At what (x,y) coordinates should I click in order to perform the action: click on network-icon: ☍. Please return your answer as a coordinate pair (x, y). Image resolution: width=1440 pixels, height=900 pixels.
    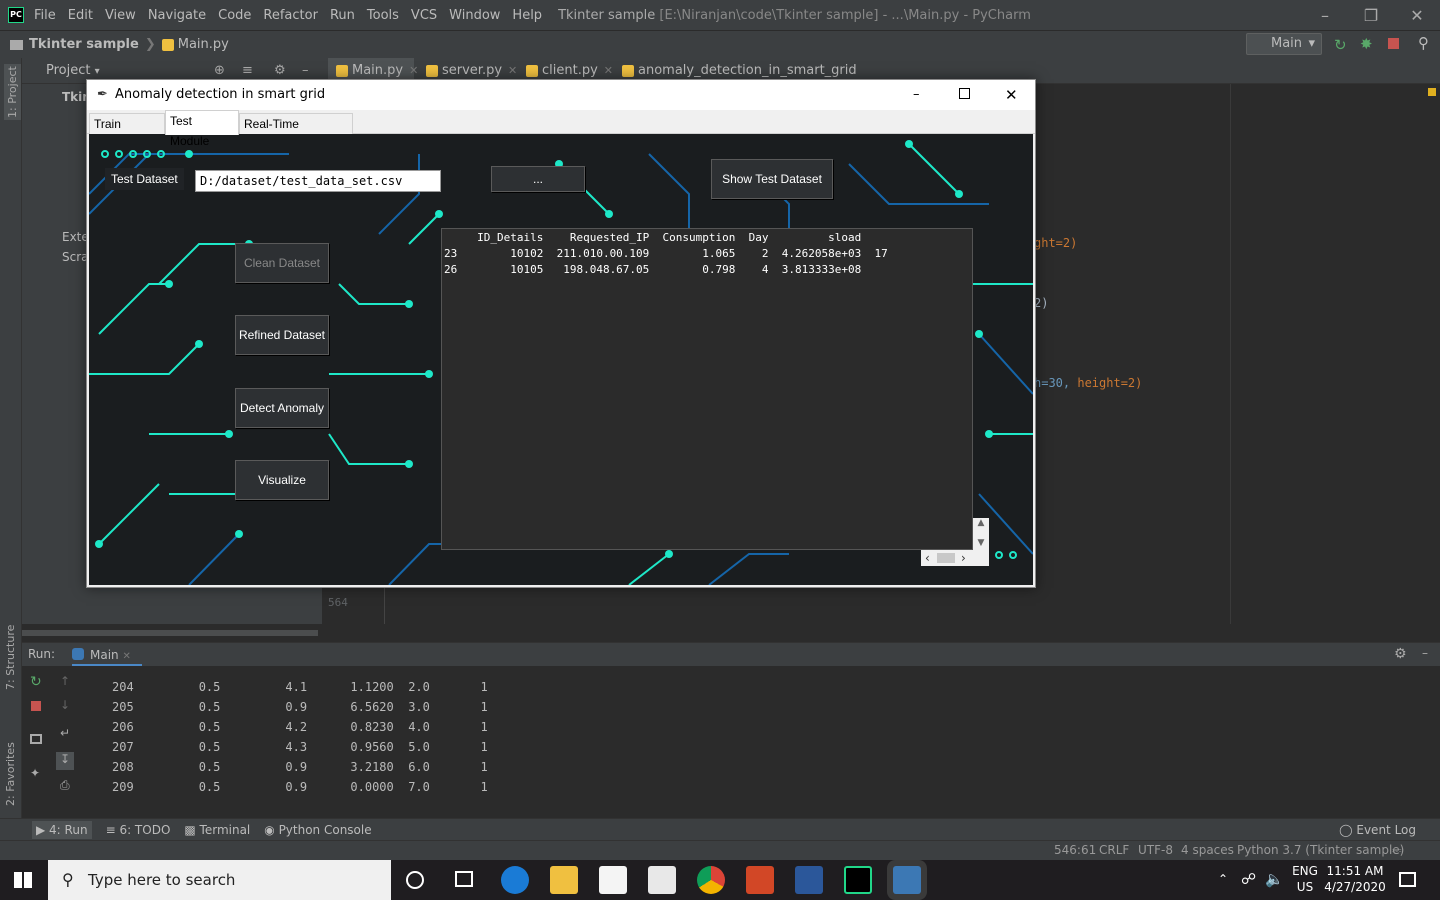
    Looking at the image, I should click on (1248, 879).